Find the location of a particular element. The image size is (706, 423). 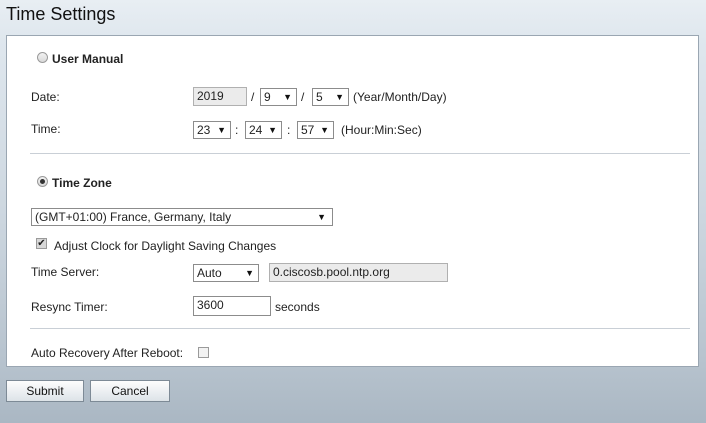

hour-select: 23 ▼ is located at coordinates (212, 130).